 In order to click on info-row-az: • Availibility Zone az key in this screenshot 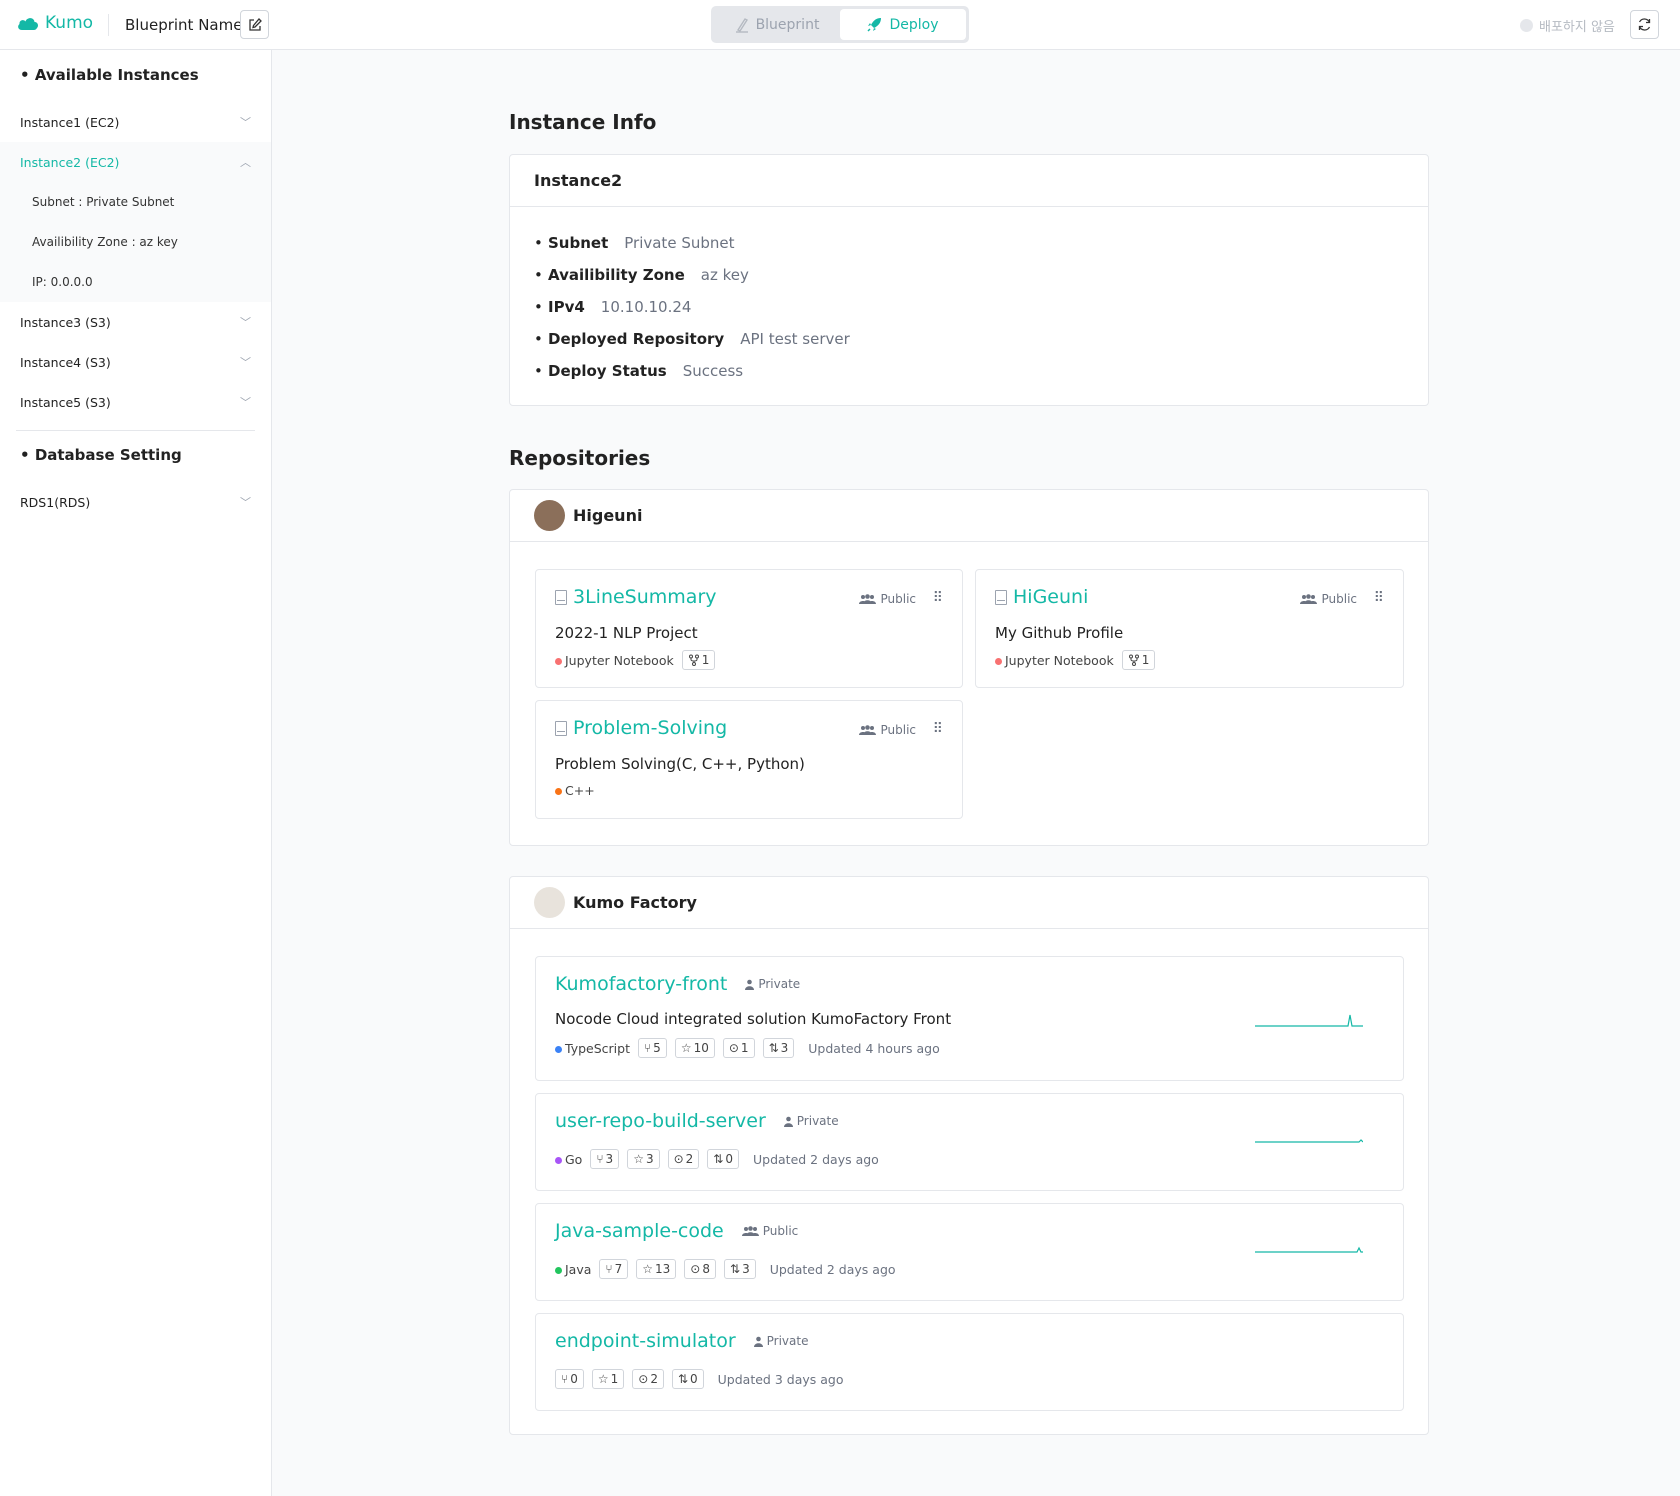, I will do `click(641, 275)`.